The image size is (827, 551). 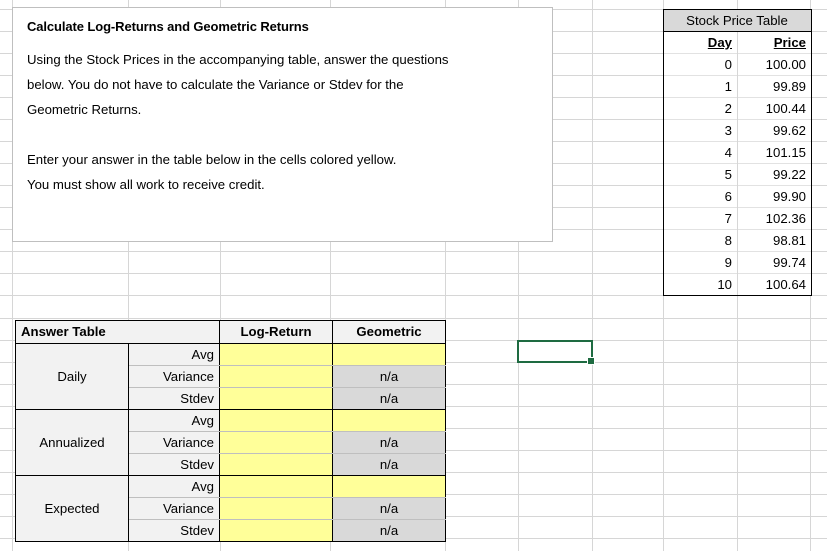 I want to click on cell-day: 4, so click(x=700, y=152).